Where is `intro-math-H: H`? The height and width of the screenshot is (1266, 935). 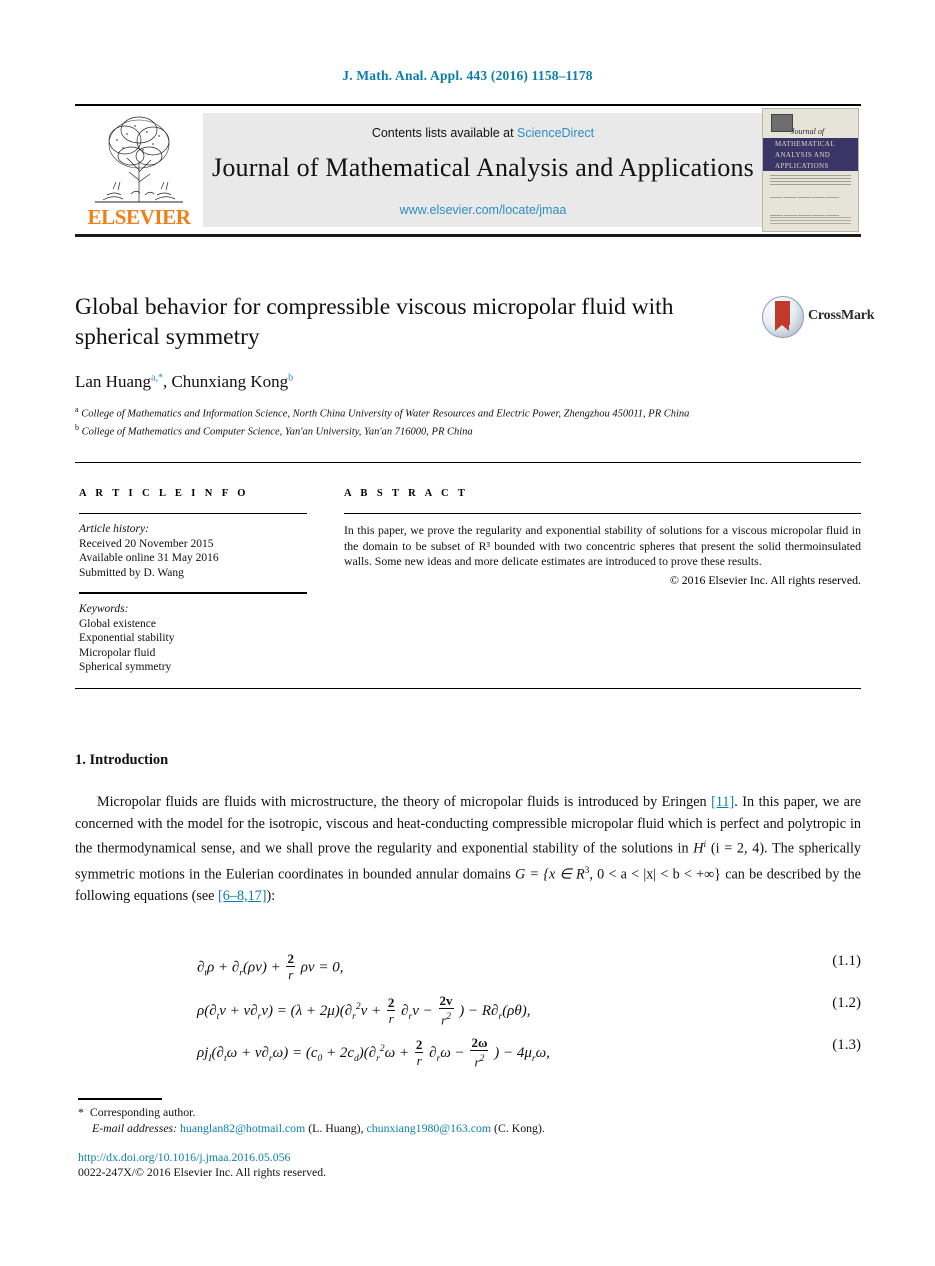
intro-math-H: H is located at coordinates (698, 848).